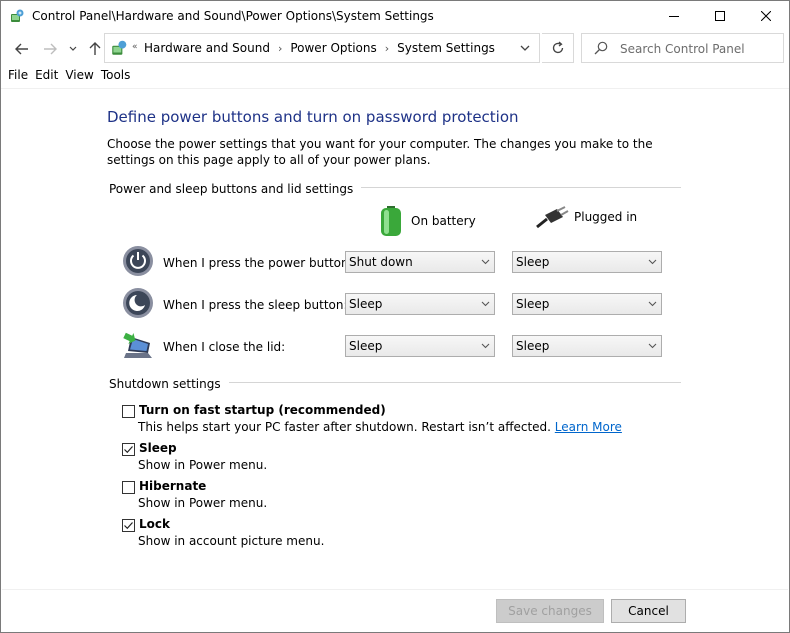 The image size is (790, 633). I want to click on search-icon, so click(601, 48).